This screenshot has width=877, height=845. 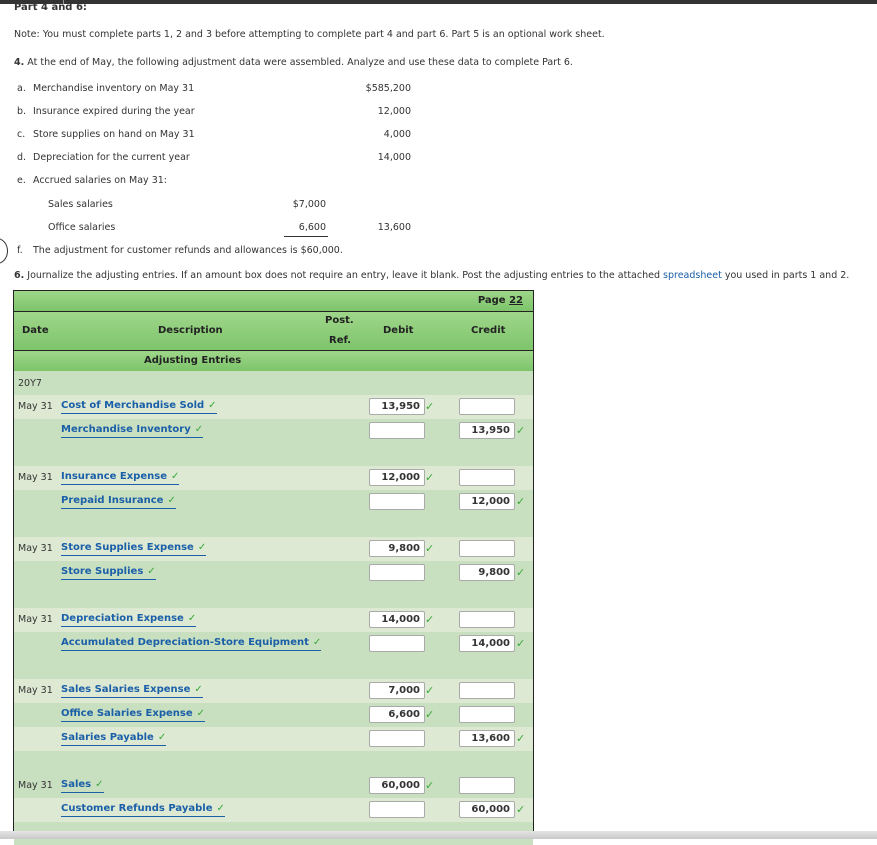 I want to click on part6-text-after: you used in parts 1 and 2., so click(x=787, y=275).